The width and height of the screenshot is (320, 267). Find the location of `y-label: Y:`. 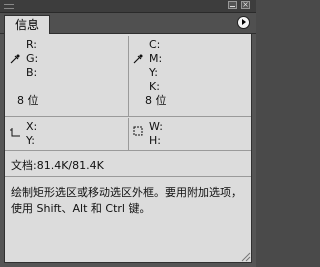

y-label: Y: is located at coordinates (153, 72).